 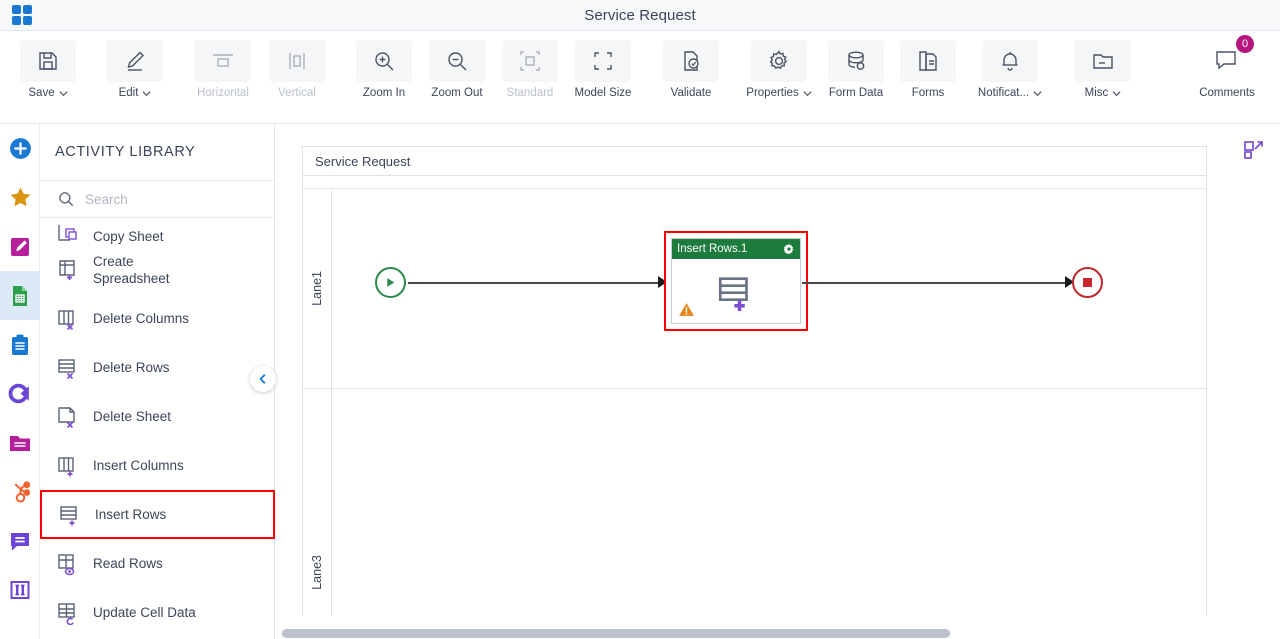 What do you see at coordinates (68, 270) in the screenshot?
I see `create-spreadsheet-icon` at bounding box center [68, 270].